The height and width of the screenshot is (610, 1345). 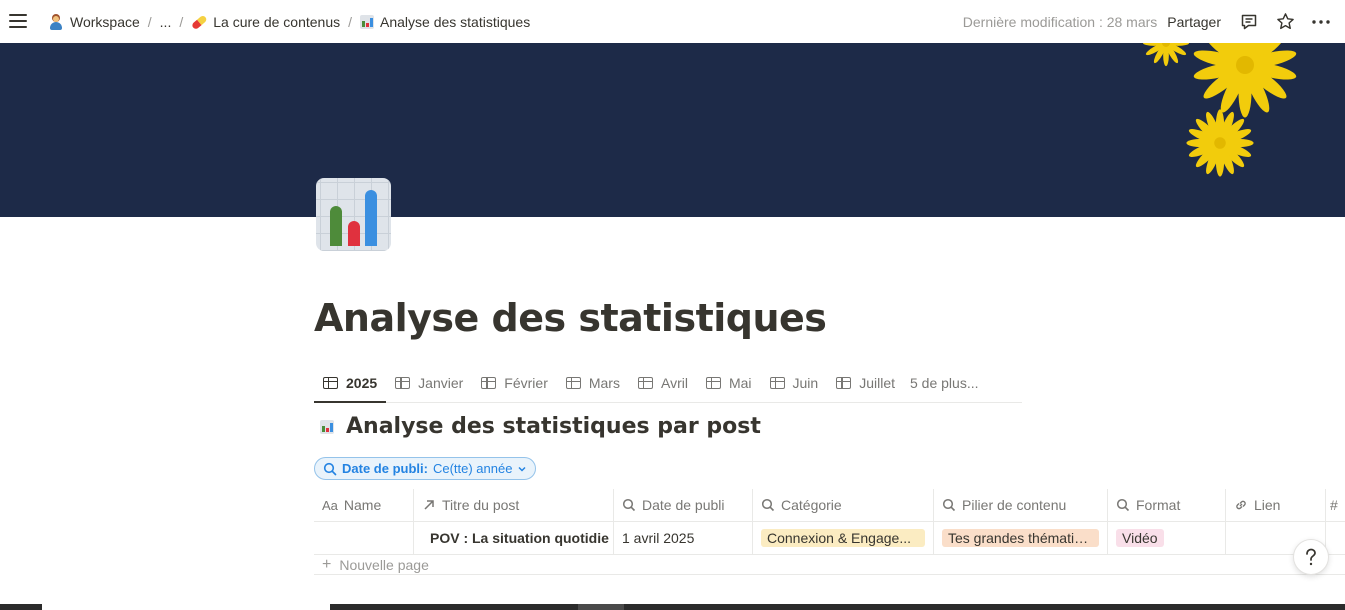 I want to click on breadcrumb-item-workspace: Workspace, so click(x=94, y=22).